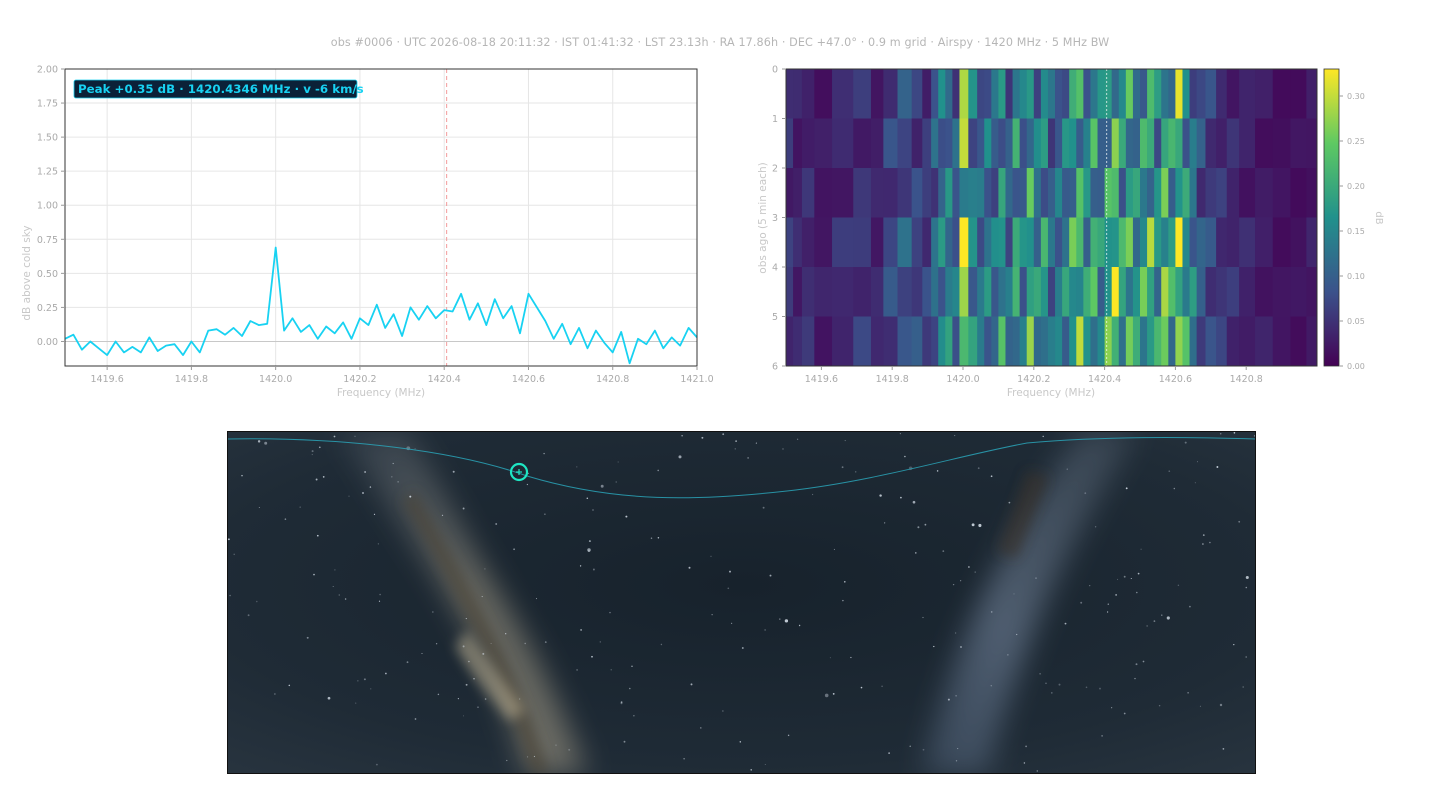  What do you see at coordinates (1356, 366) in the screenshot?
I see `colorbar-tick-label: 0.00` at bounding box center [1356, 366].